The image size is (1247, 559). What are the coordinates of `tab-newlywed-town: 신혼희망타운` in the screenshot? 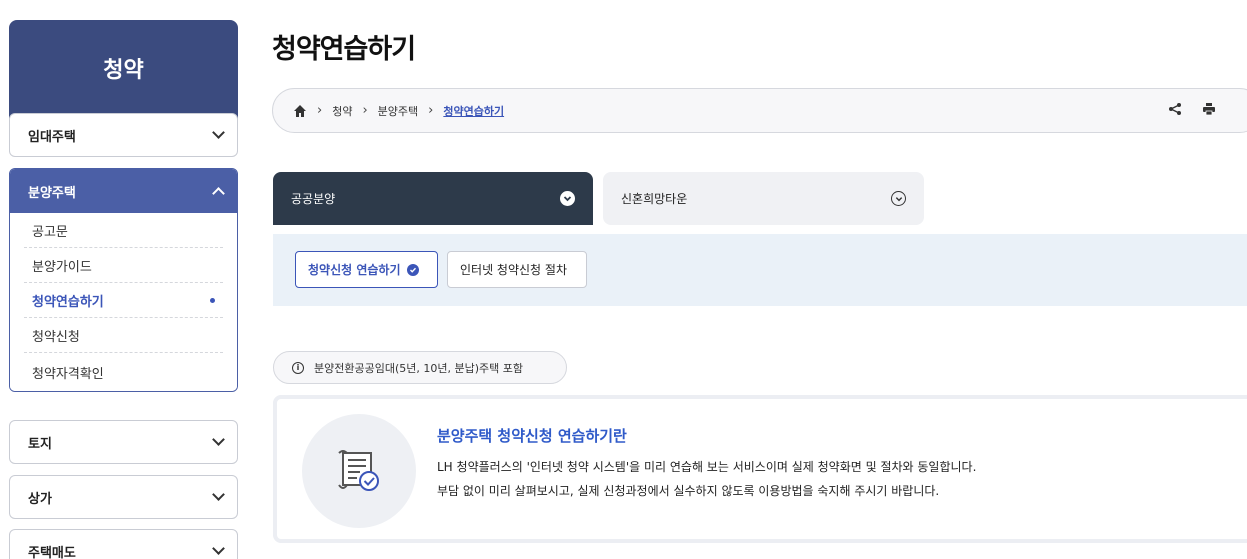 It's located at (763, 198).